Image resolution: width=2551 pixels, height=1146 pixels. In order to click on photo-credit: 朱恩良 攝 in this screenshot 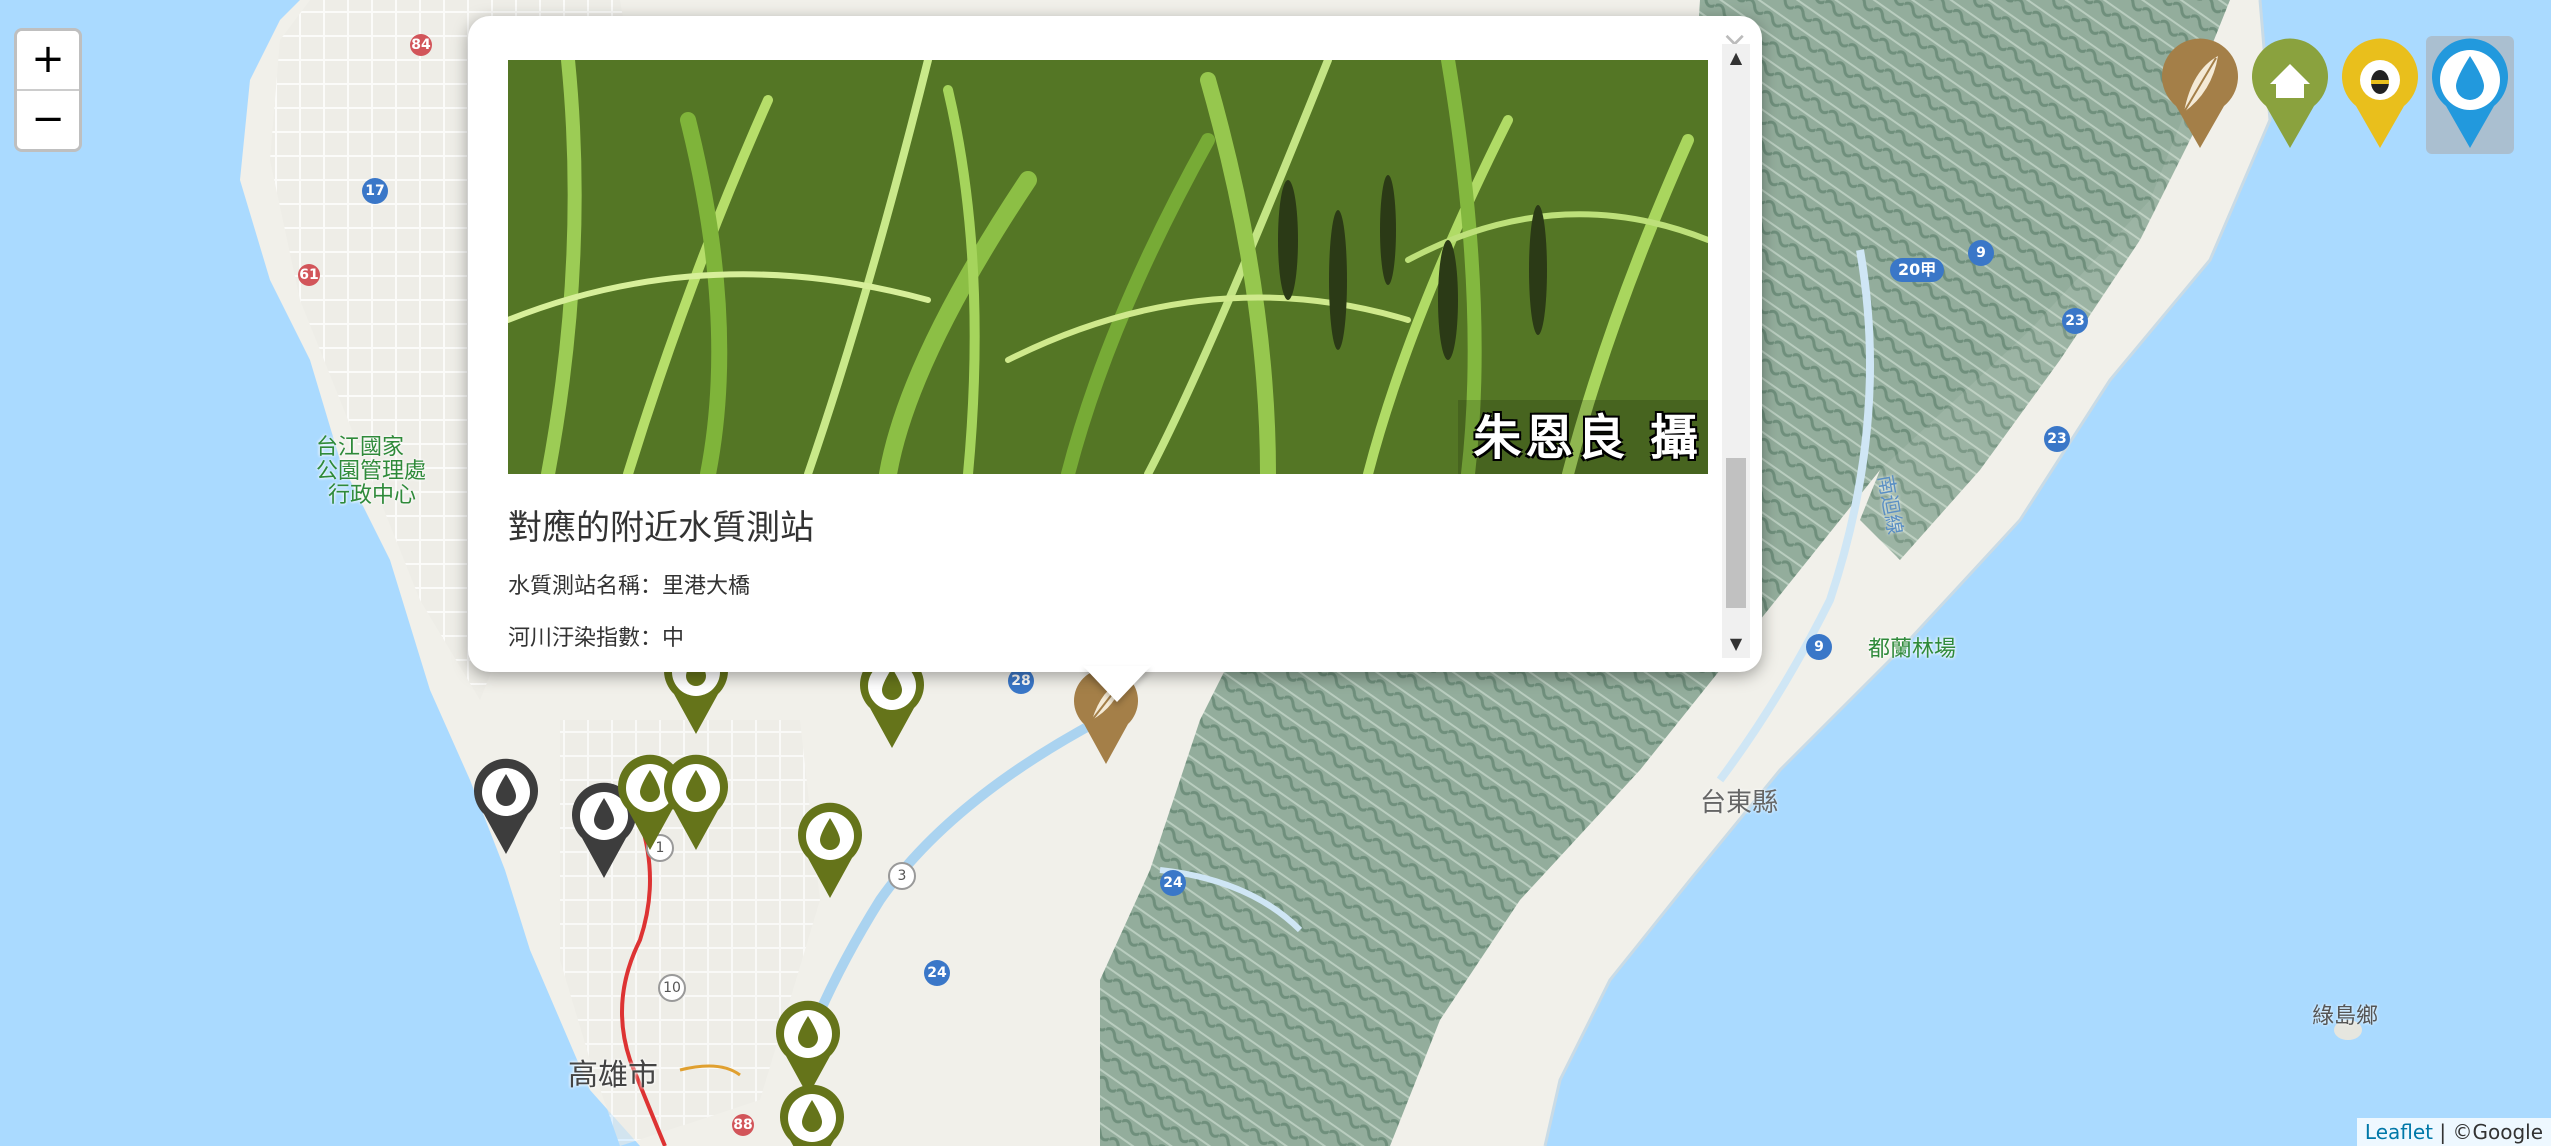, I will do `click(1587, 438)`.